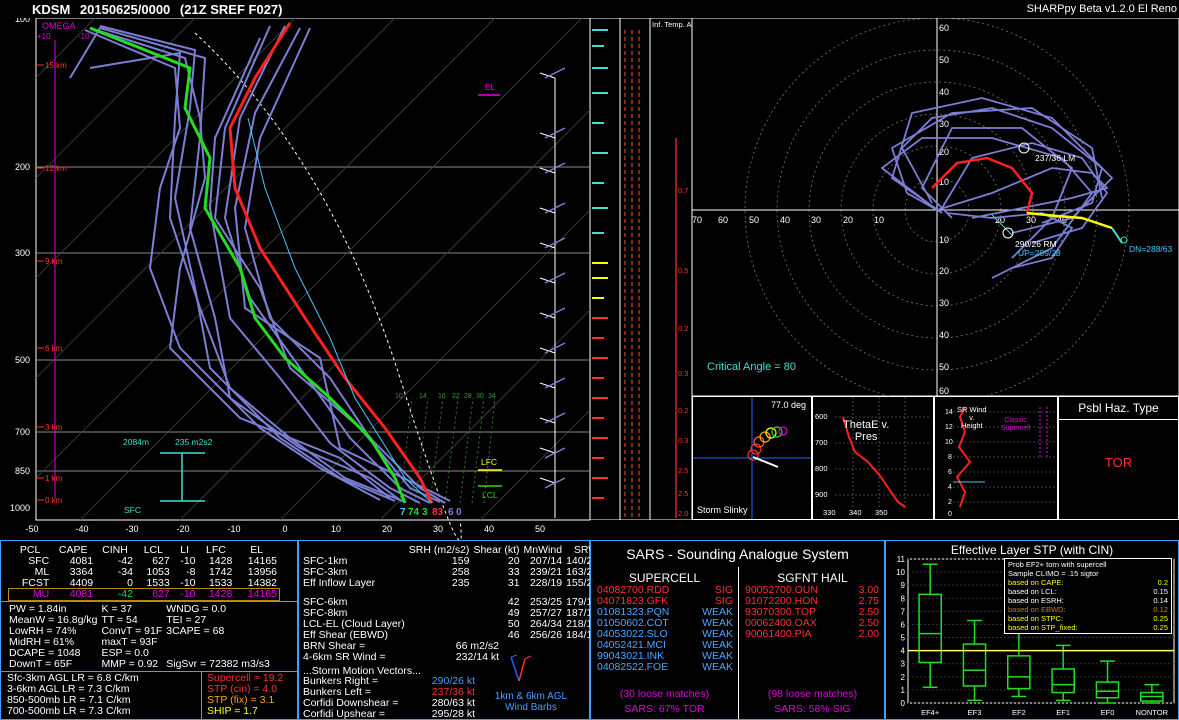 The height and width of the screenshot is (720, 1179). What do you see at coordinates (903, 598) in the screenshot?
I see `stp-y-label: 8` at bounding box center [903, 598].